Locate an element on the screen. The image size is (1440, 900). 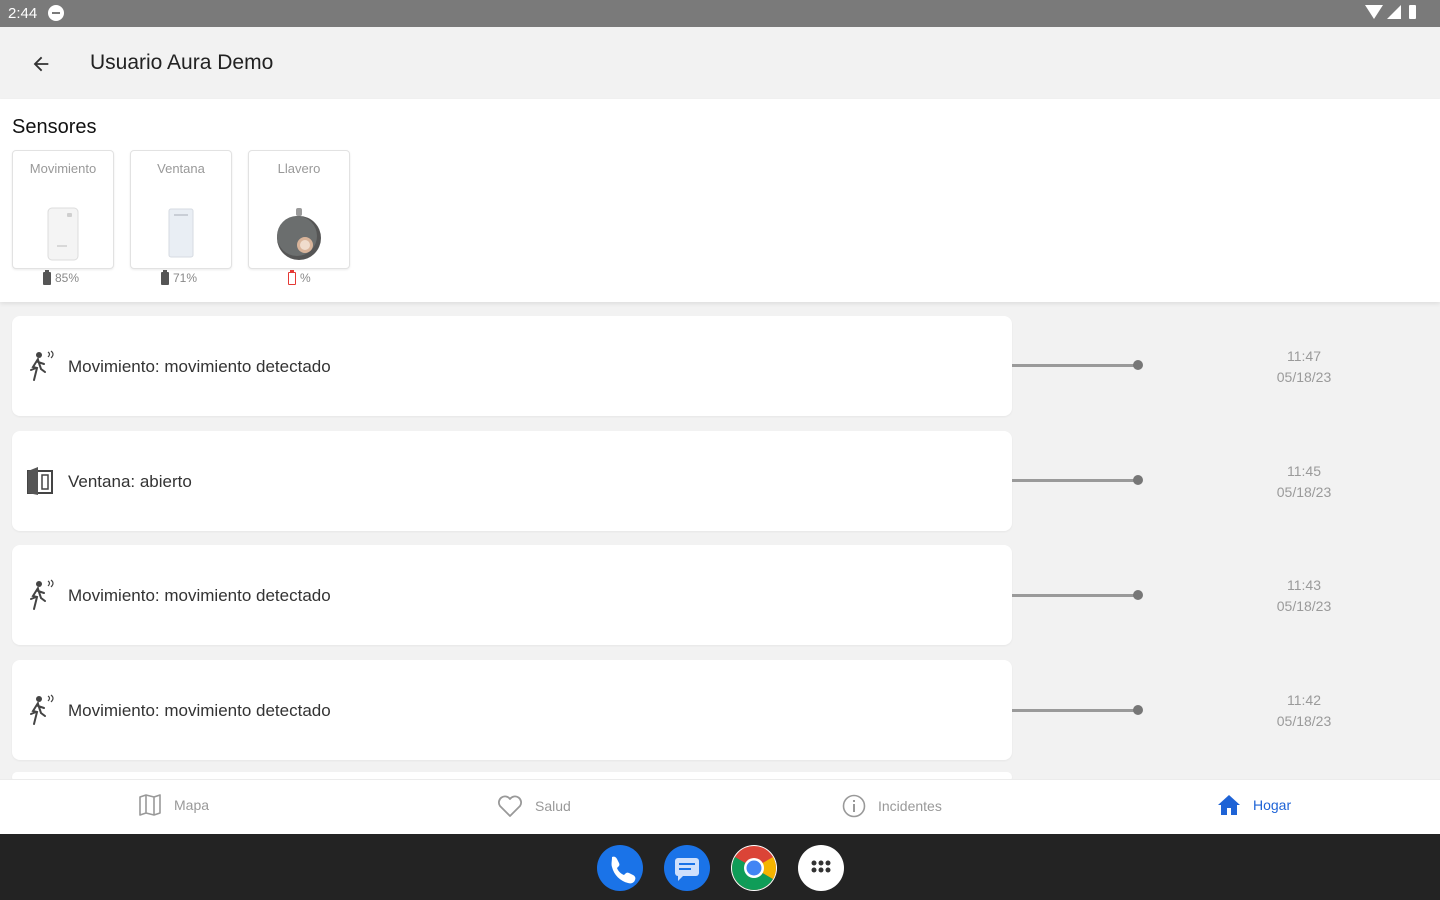
motion-sensor-image is located at coordinates (63, 234).